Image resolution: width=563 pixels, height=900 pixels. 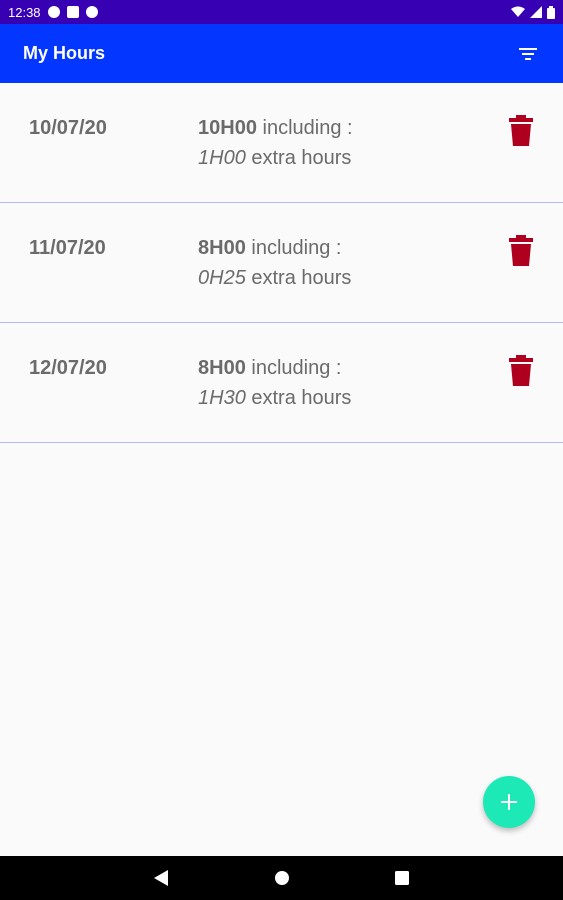 I want to click on entry-extra-line: 1H00 extra hours, so click(x=274, y=158).